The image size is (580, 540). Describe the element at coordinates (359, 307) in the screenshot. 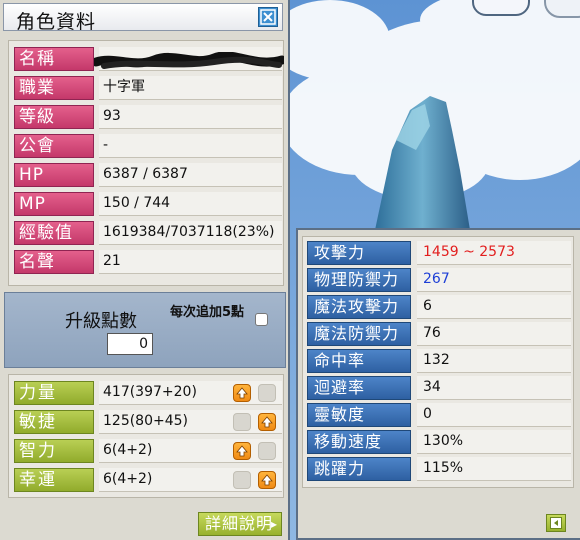

I see `detail-label: 魔法攻擊力` at that location.